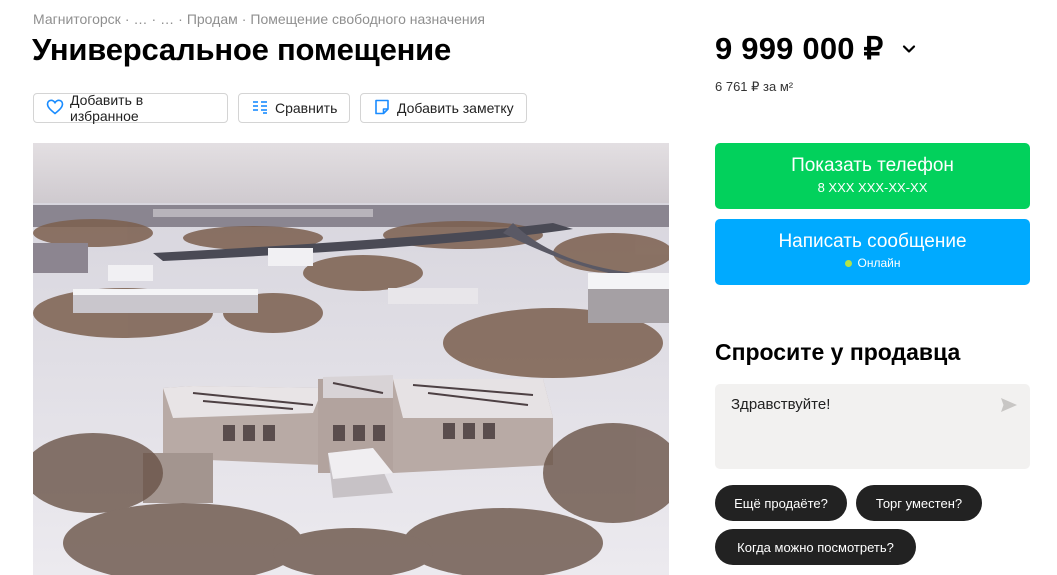  I want to click on add-to-favorites-button: Добавить в избранное, so click(130, 108).